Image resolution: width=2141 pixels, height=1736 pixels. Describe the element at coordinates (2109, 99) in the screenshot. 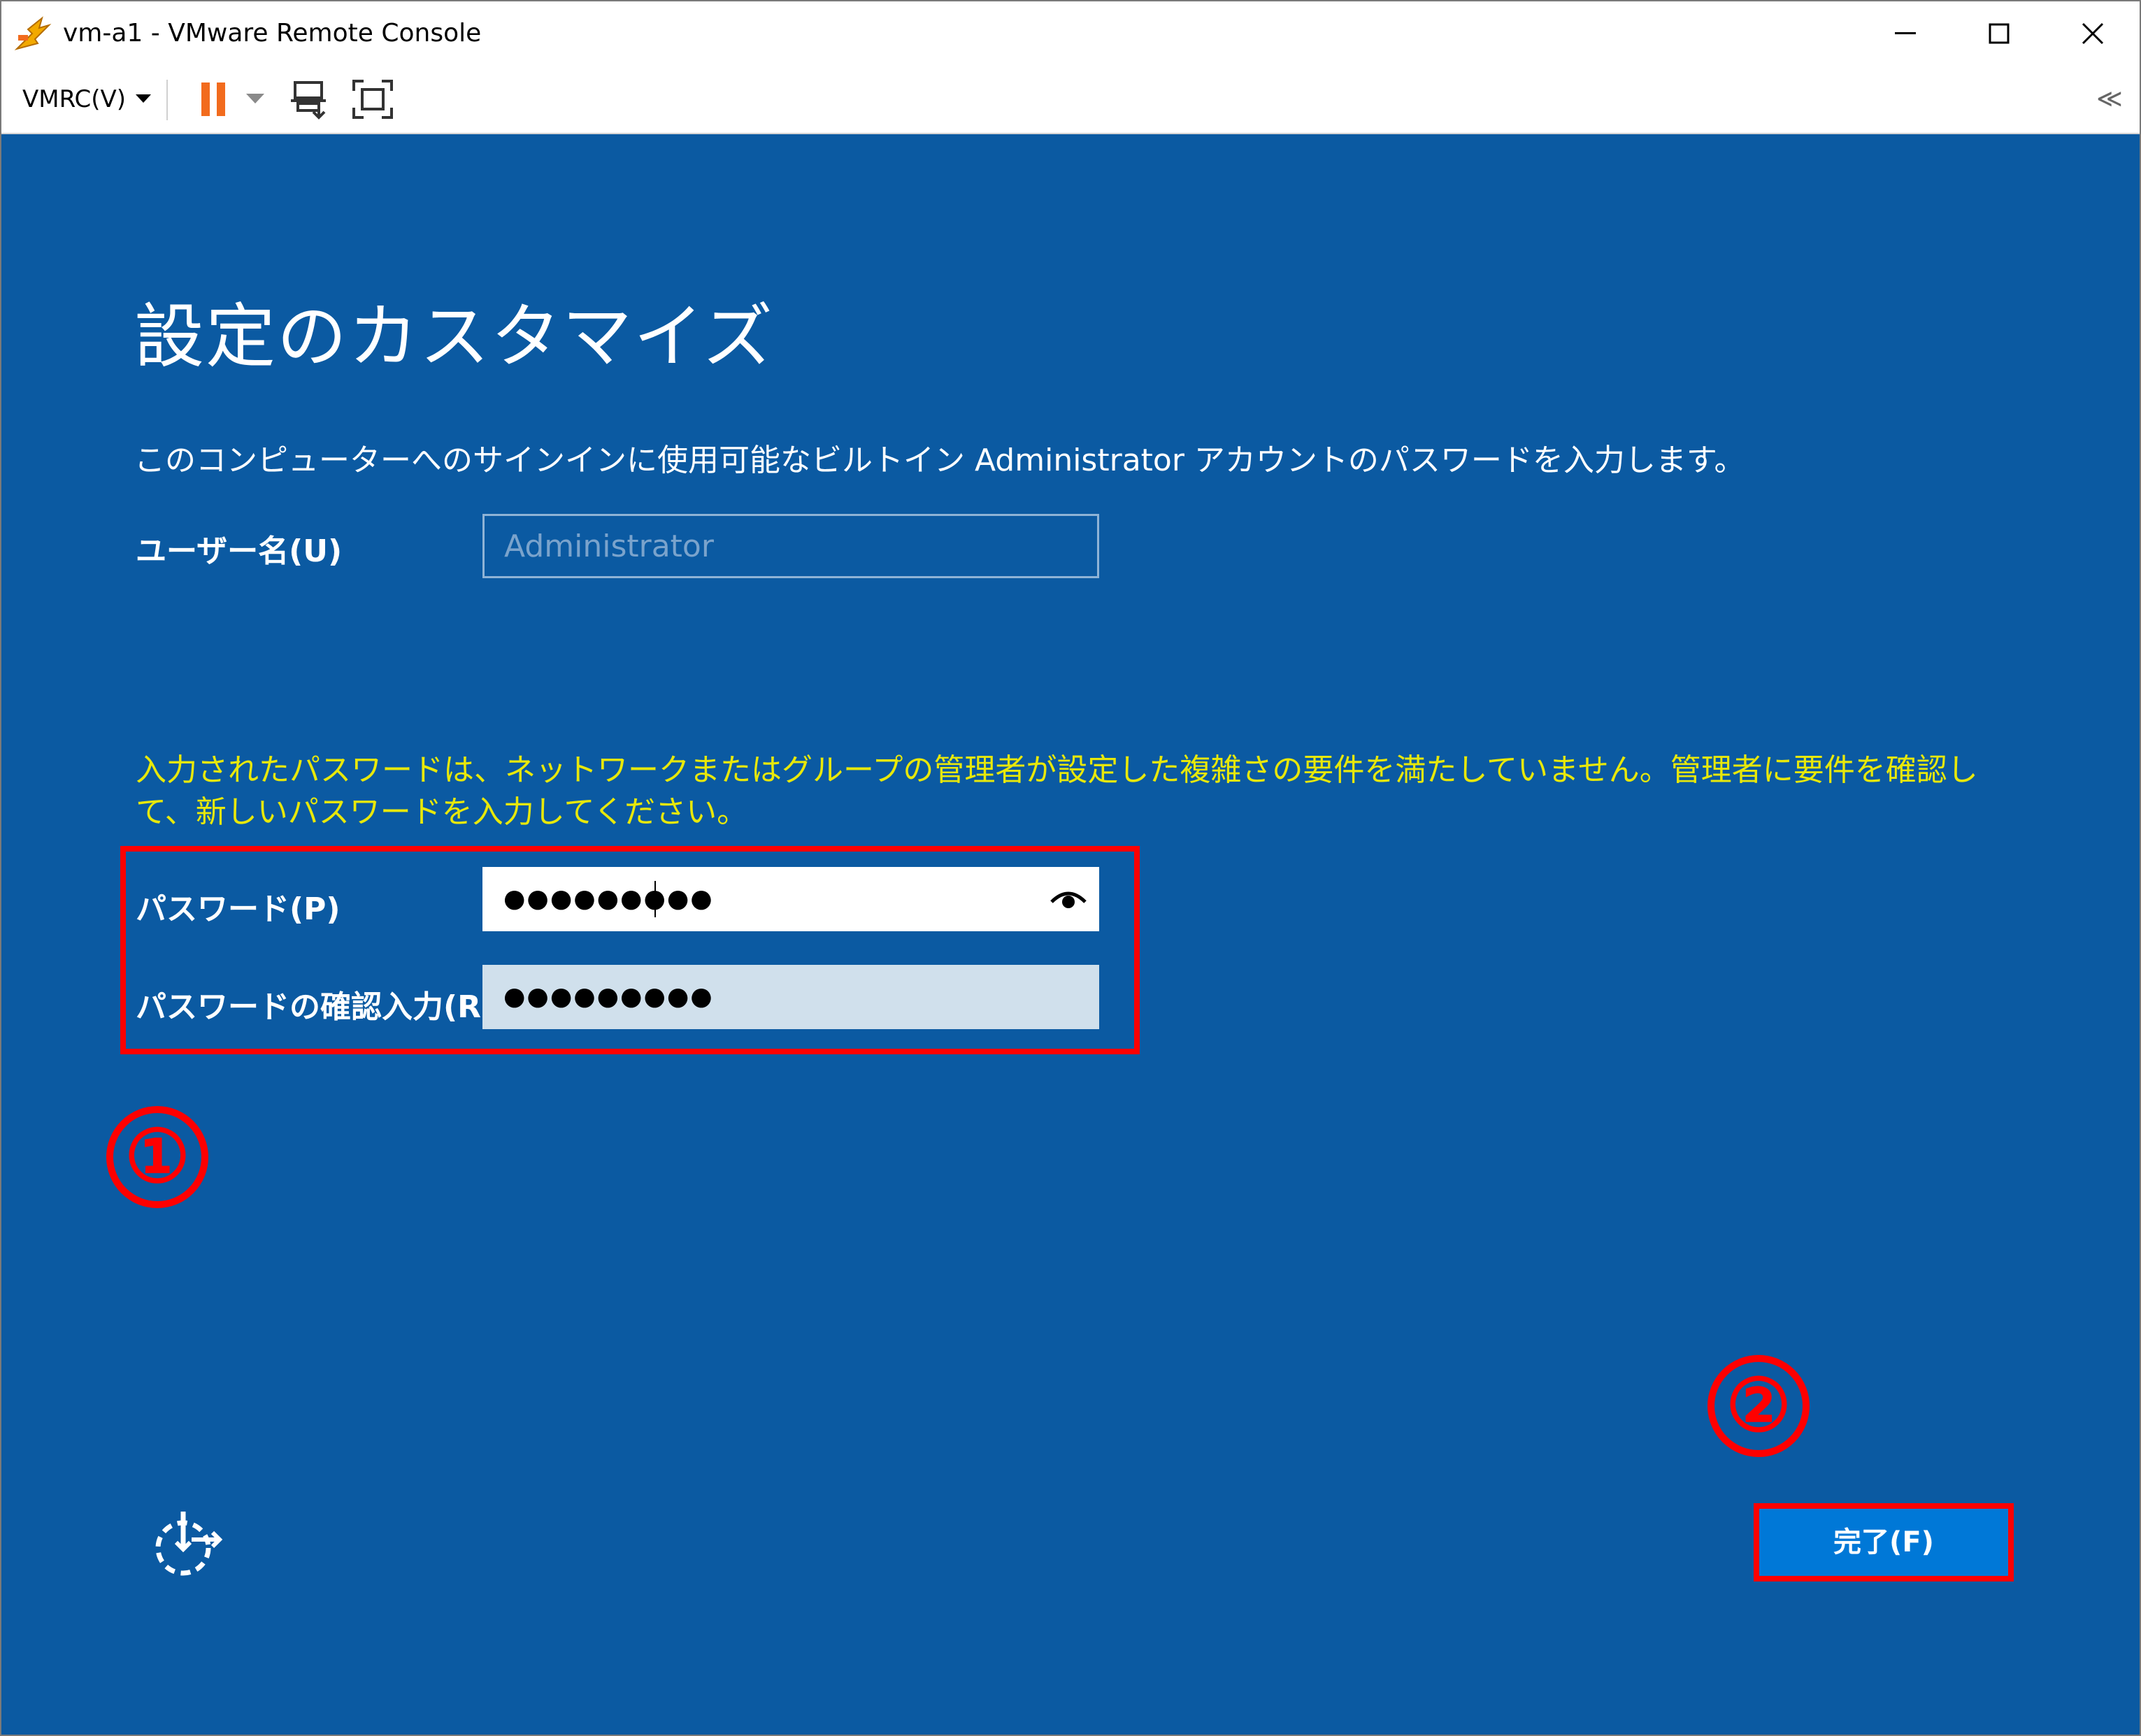

I see `collapse-toolbar-button: ≪` at that location.